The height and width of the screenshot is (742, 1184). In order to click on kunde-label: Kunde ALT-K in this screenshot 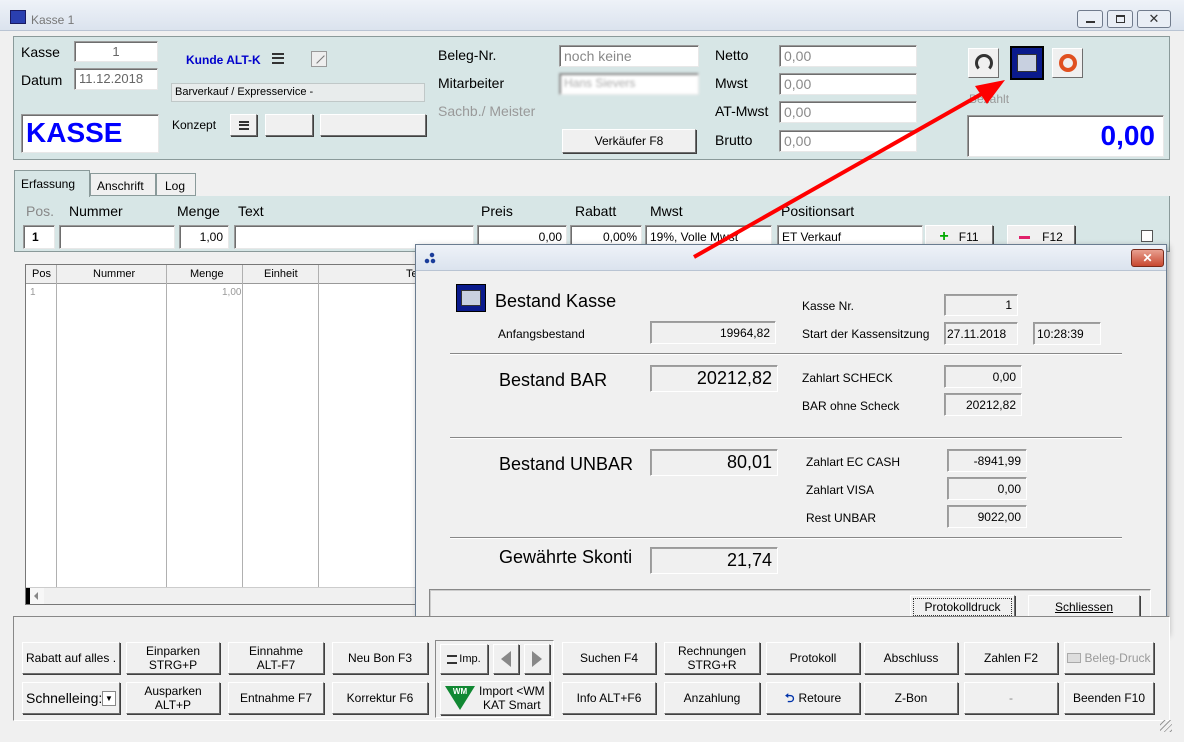, I will do `click(223, 60)`.